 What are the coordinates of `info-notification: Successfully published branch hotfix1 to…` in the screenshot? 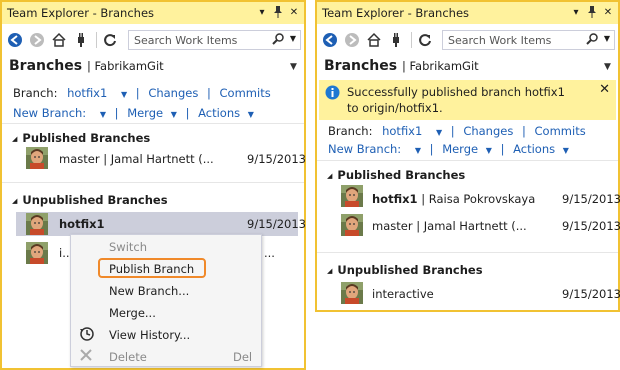 It's located at (467, 100).